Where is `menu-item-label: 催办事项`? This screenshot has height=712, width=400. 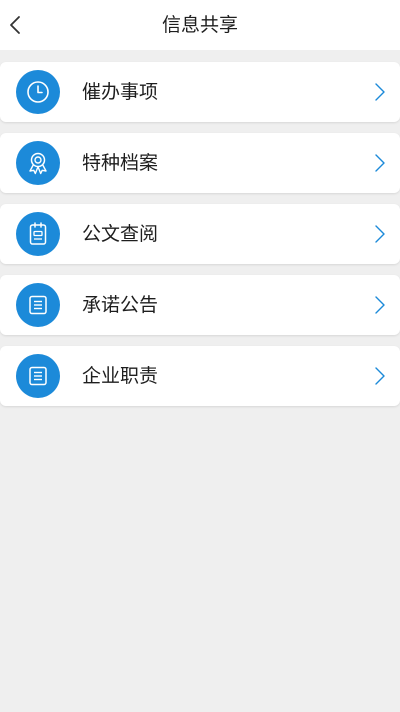 menu-item-label: 催办事项 is located at coordinates (120, 92).